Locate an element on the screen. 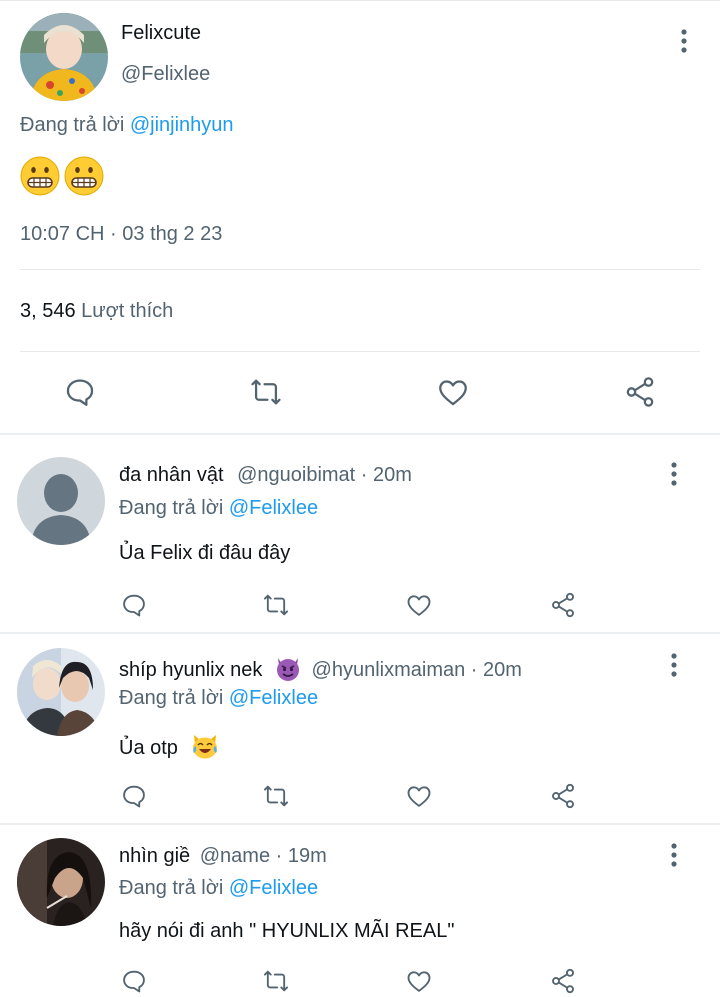 This screenshot has height=997, width=720. likes-stat: 3, 546 Lượt thích is located at coordinates (96, 311).